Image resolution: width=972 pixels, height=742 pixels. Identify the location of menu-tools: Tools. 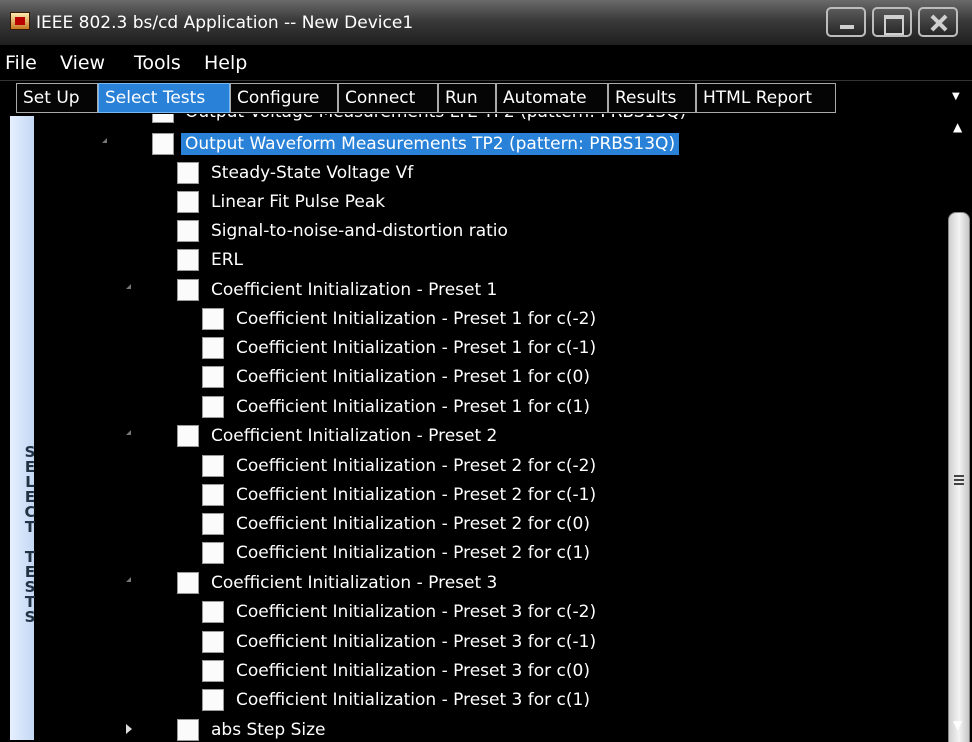
(157, 63).